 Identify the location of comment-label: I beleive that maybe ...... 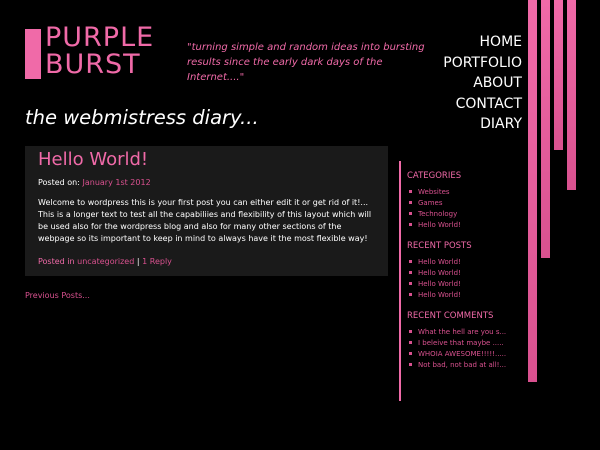
(461, 343).